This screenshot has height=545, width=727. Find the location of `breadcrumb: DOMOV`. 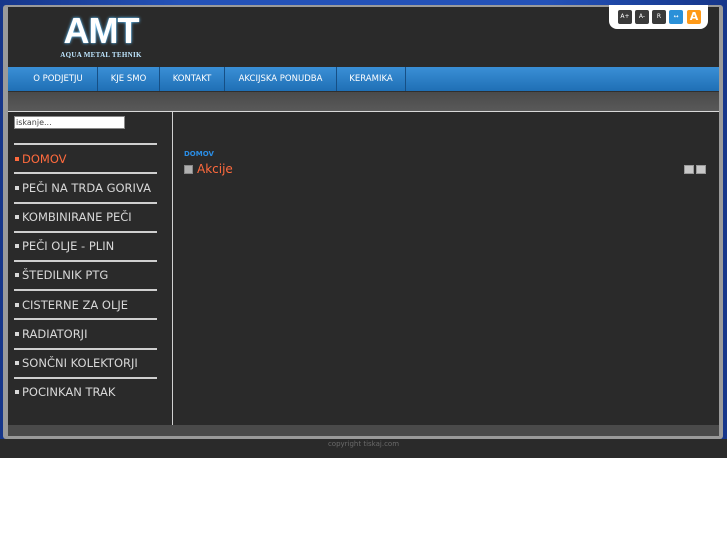

breadcrumb: DOMOV is located at coordinates (199, 154).